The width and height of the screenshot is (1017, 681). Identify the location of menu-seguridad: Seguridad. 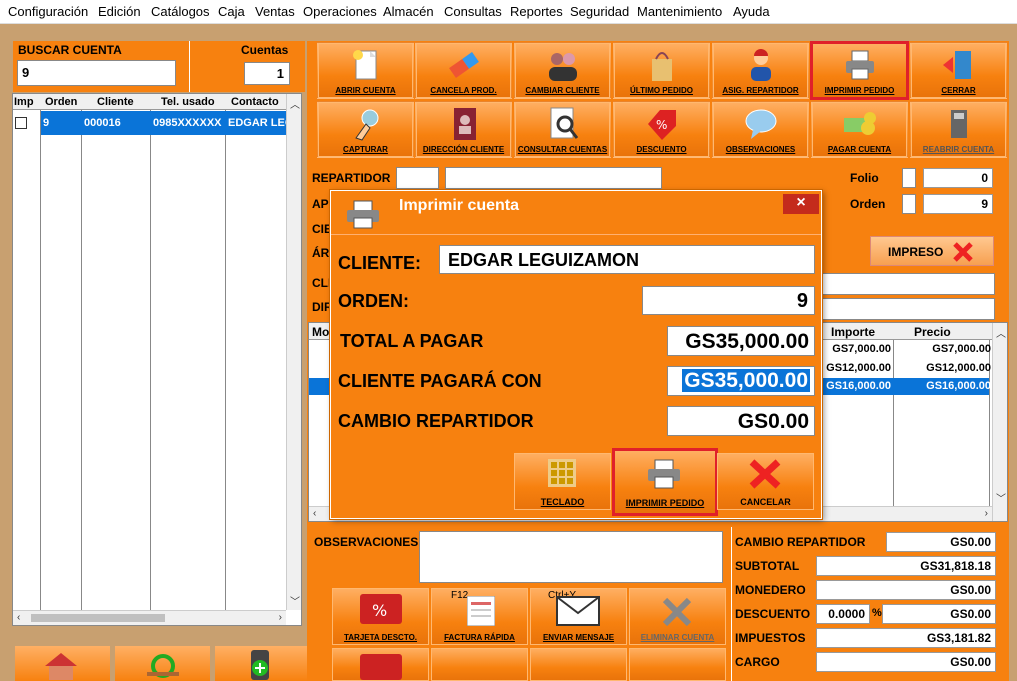
(599, 11).